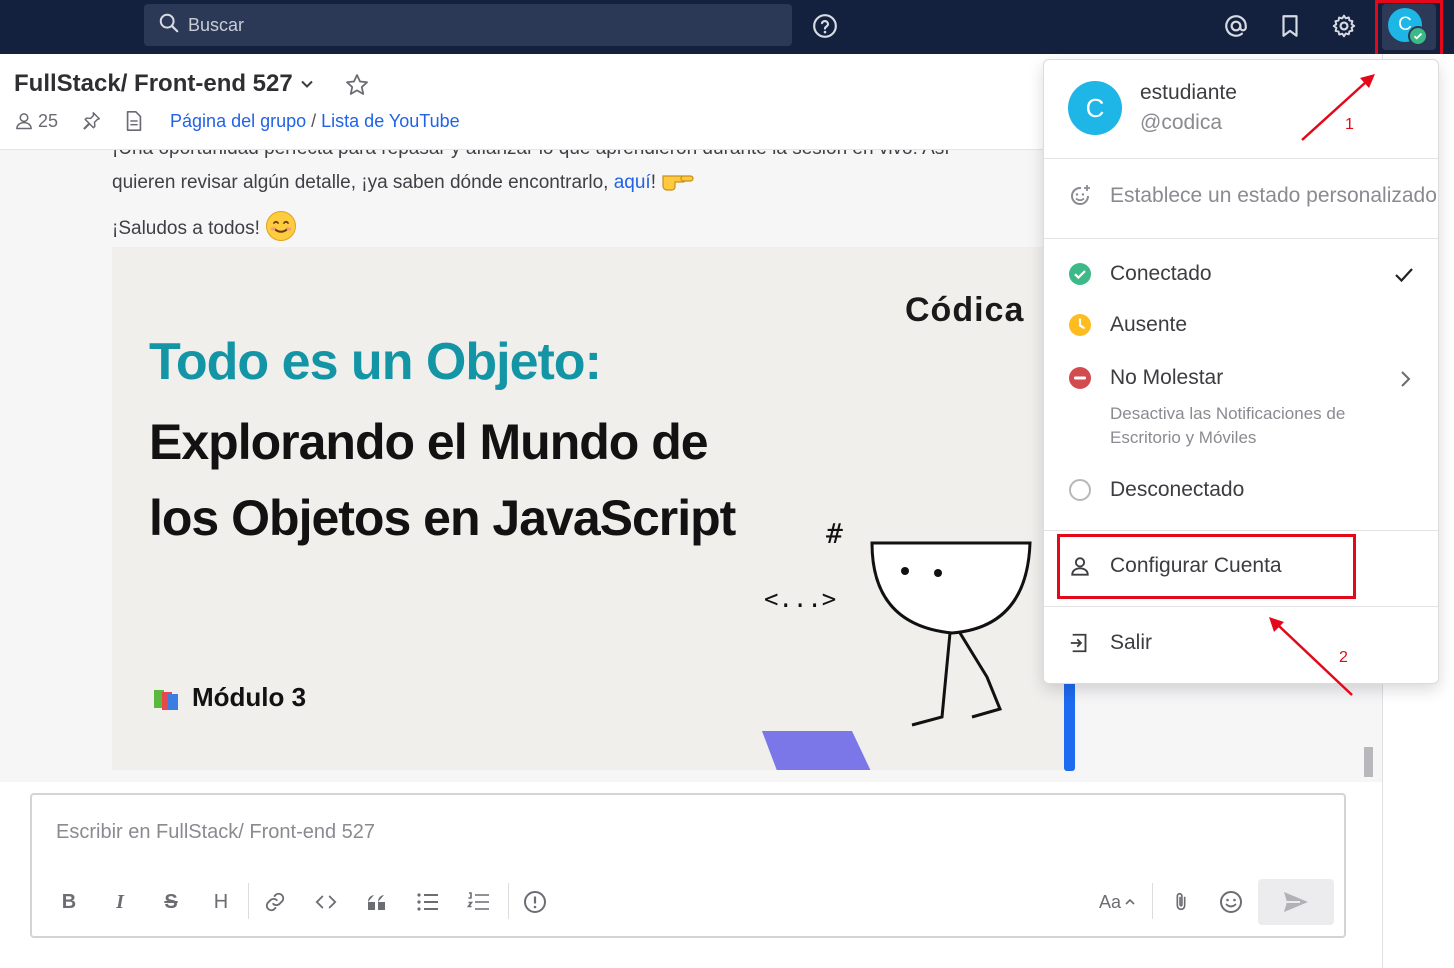 The image size is (1454, 968). I want to click on bookmark-icon, so click(1290, 26).